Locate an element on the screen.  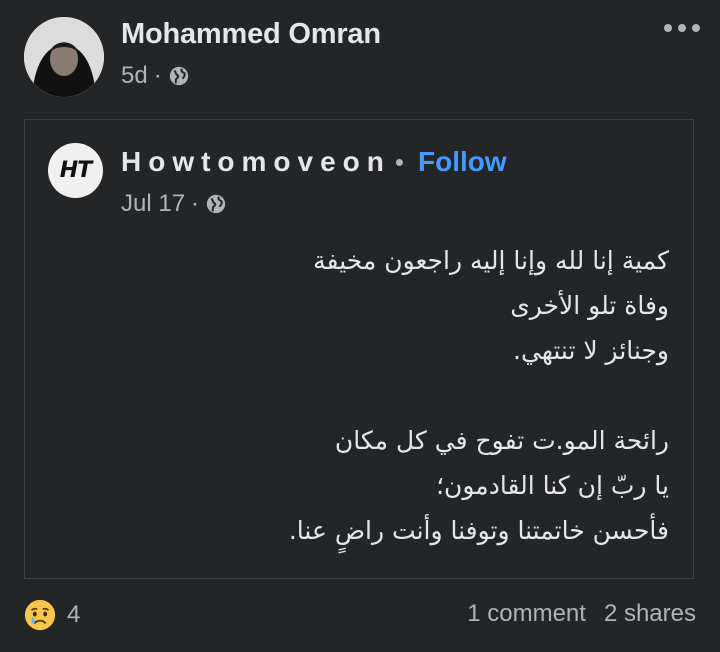
post-text-line: وفاة تلو الأخرى is located at coordinates (589, 305).